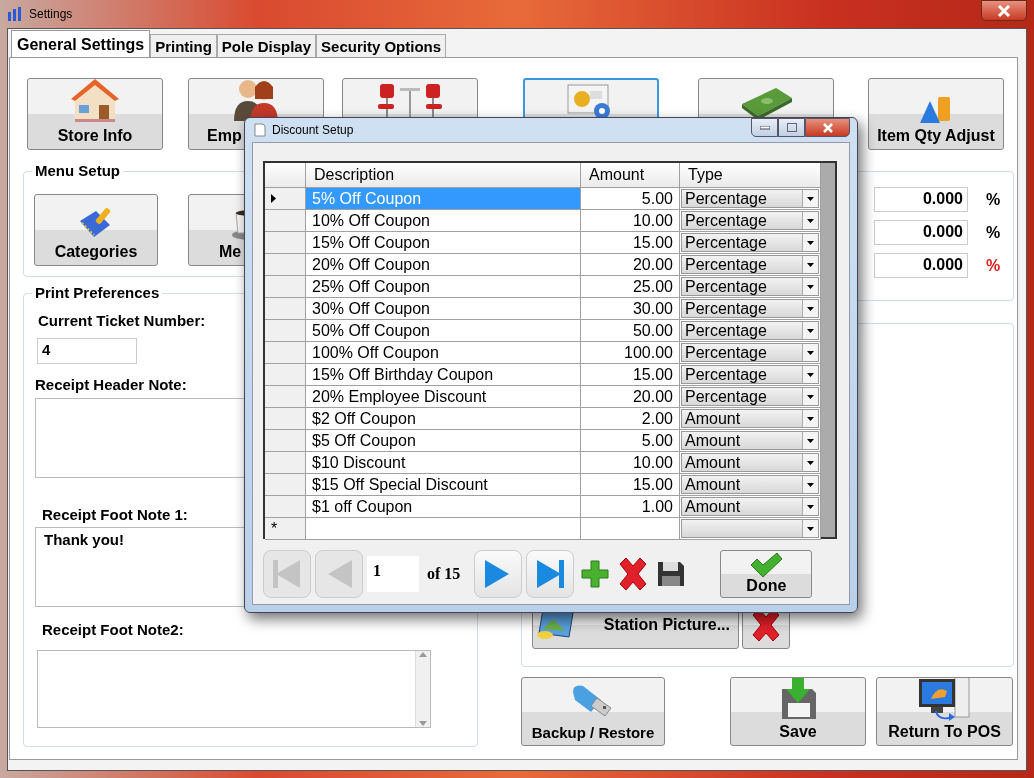 The height and width of the screenshot is (778, 1034). Describe the element at coordinates (234, 689) in the screenshot. I see `foot-note-field` at that location.